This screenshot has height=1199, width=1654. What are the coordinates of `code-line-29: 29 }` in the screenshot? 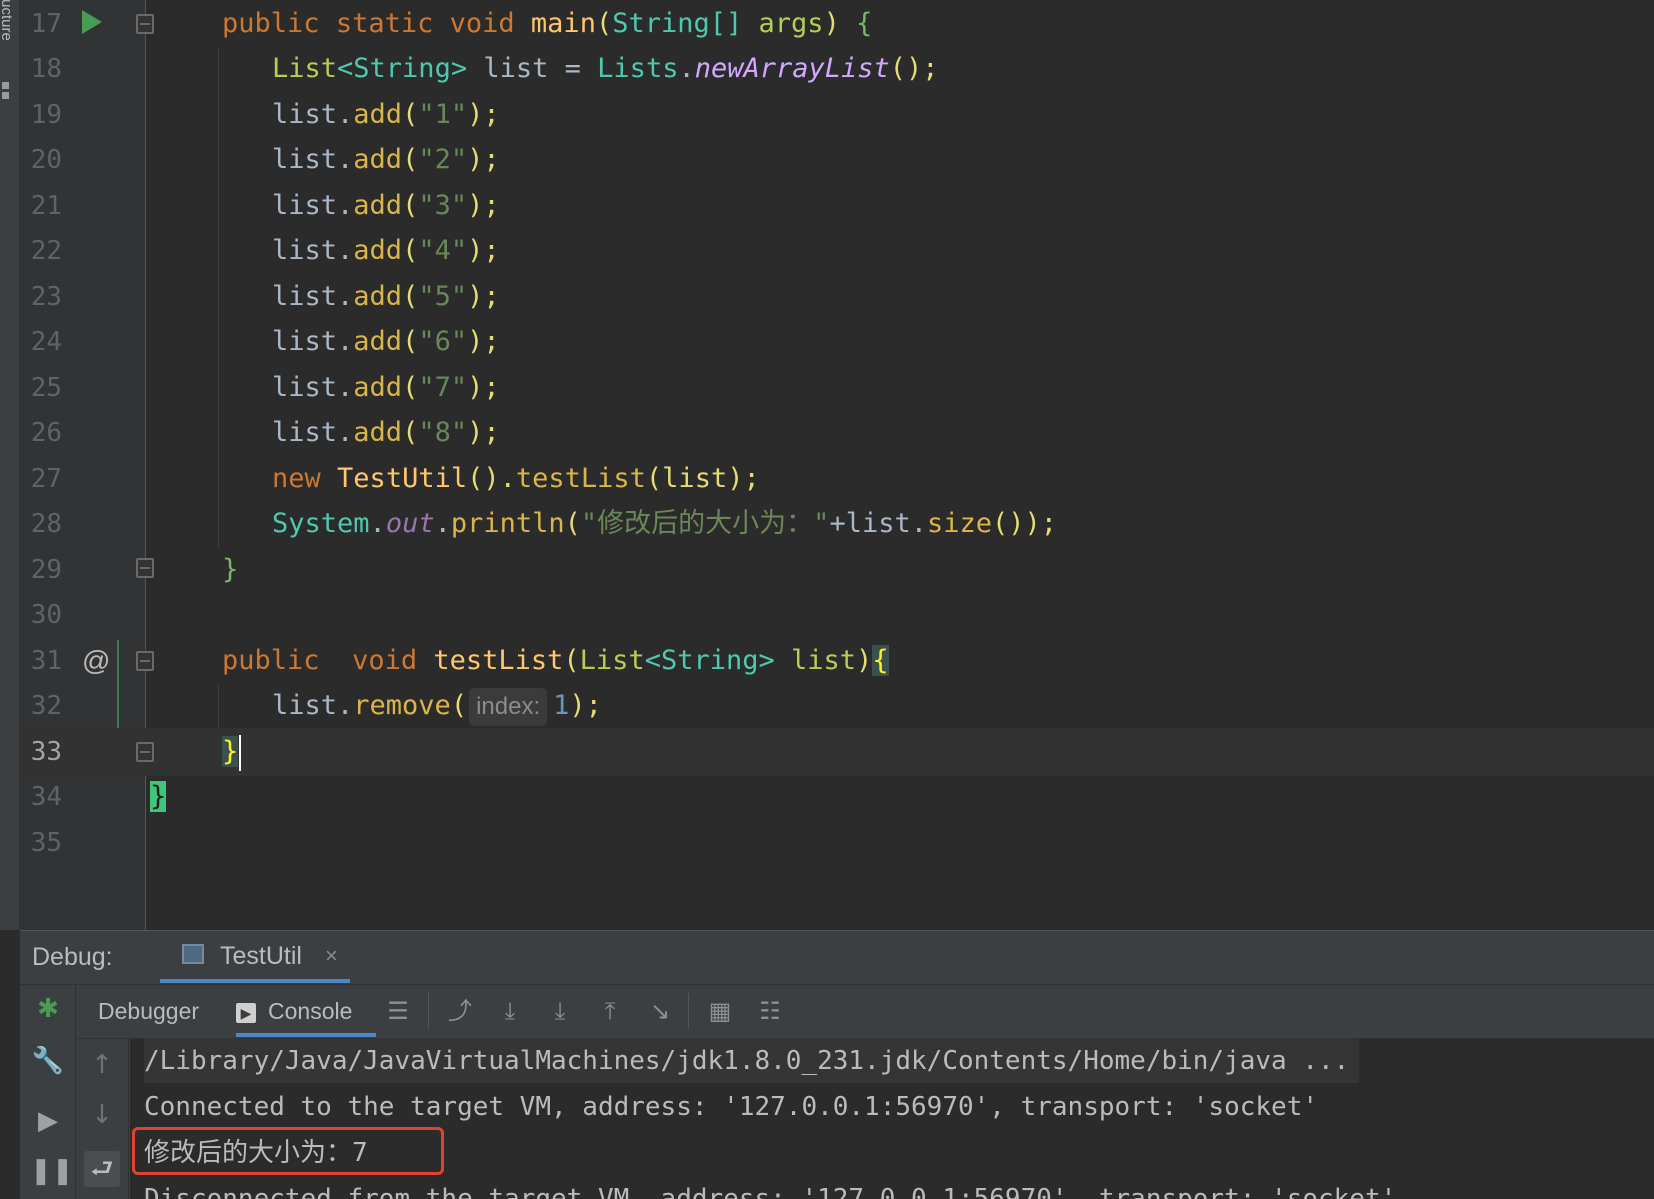 It's located at (837, 570).